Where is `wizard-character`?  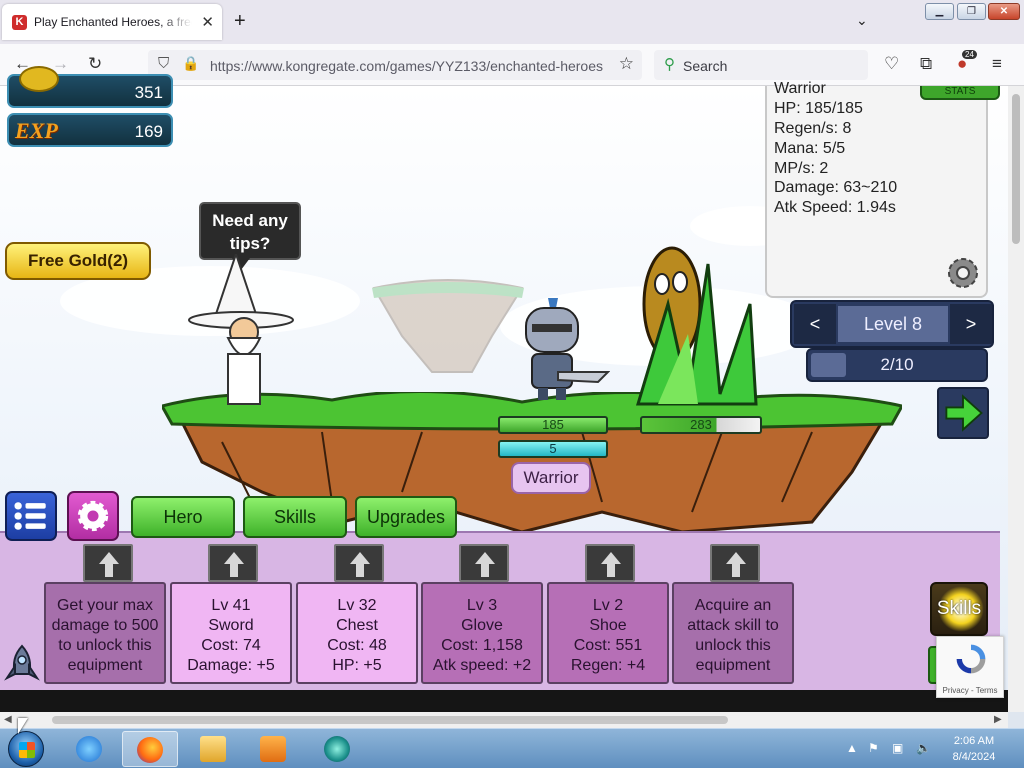
wizard-character is located at coordinates (241, 330).